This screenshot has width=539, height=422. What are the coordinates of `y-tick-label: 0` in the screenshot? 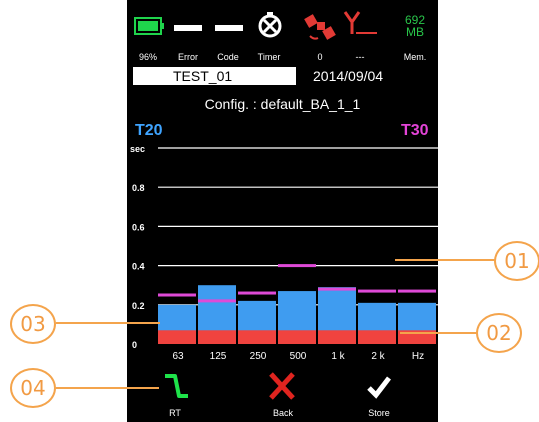 It's located at (134, 345).